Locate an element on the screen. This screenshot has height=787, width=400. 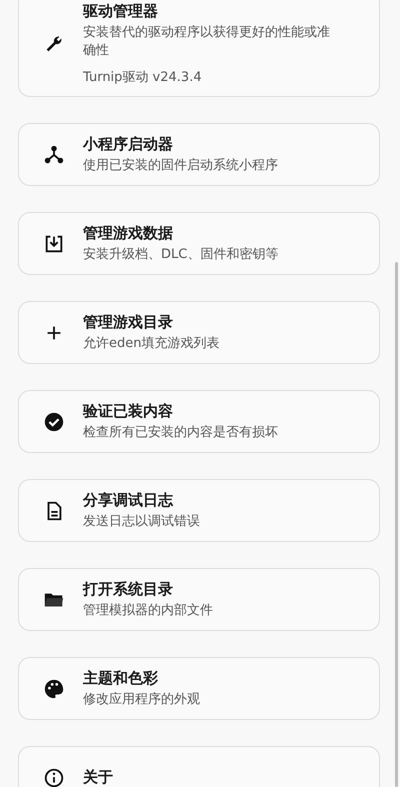
item-title: 关于 is located at coordinates (98, 777).